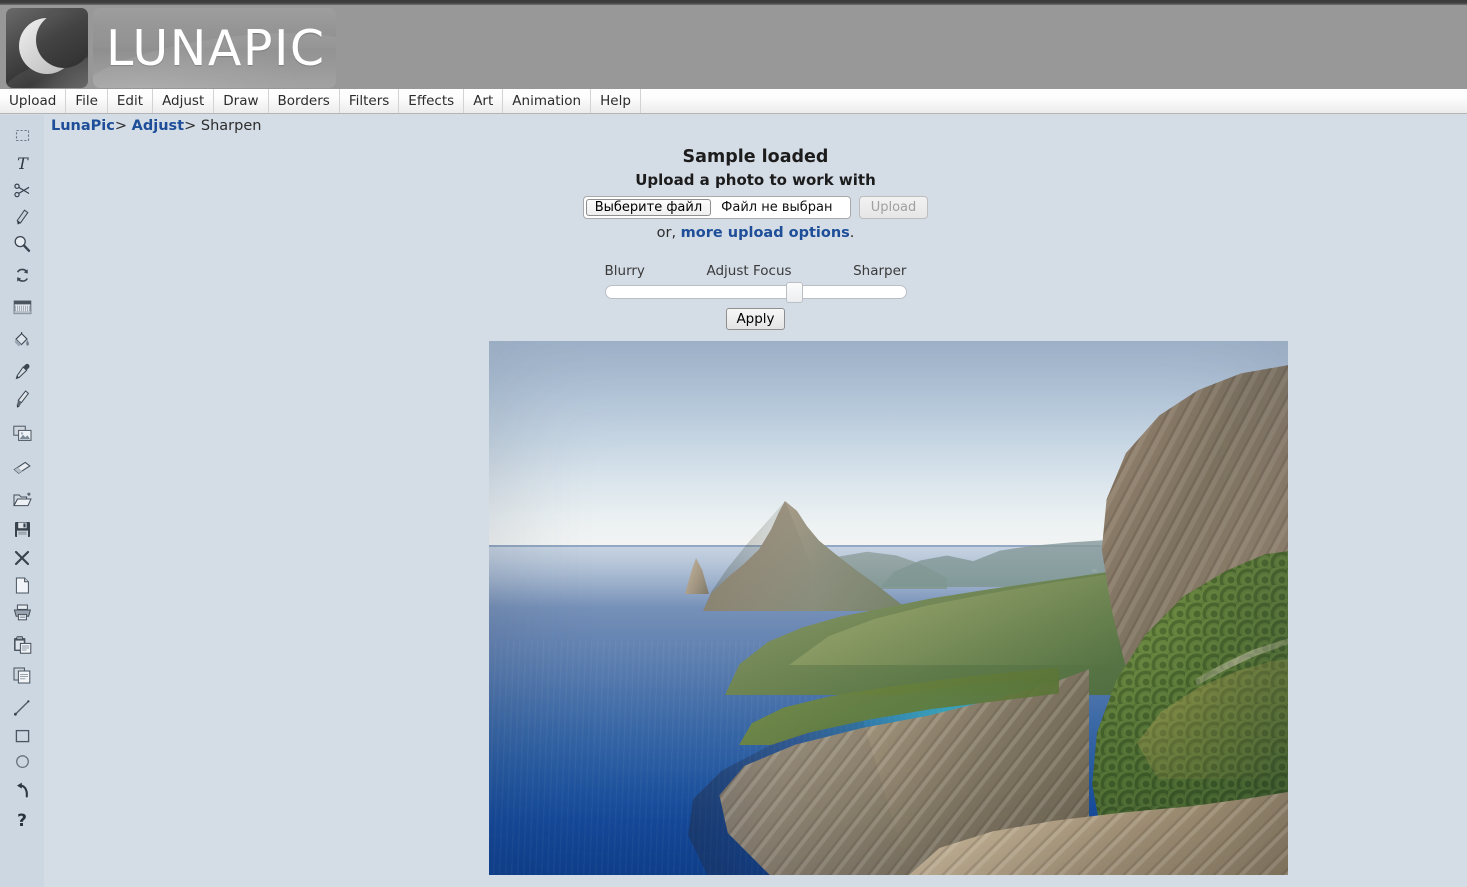 This screenshot has height=887, width=1467. I want to click on apply-row: Apply, so click(756, 318).